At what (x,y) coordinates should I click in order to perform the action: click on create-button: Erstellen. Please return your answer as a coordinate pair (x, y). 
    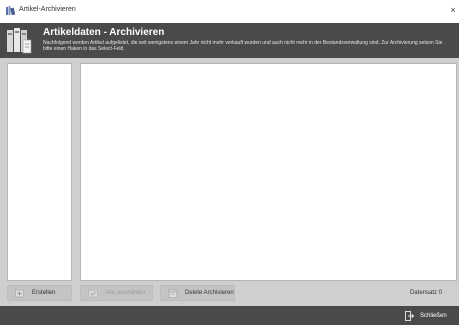
    Looking at the image, I should click on (39, 293).